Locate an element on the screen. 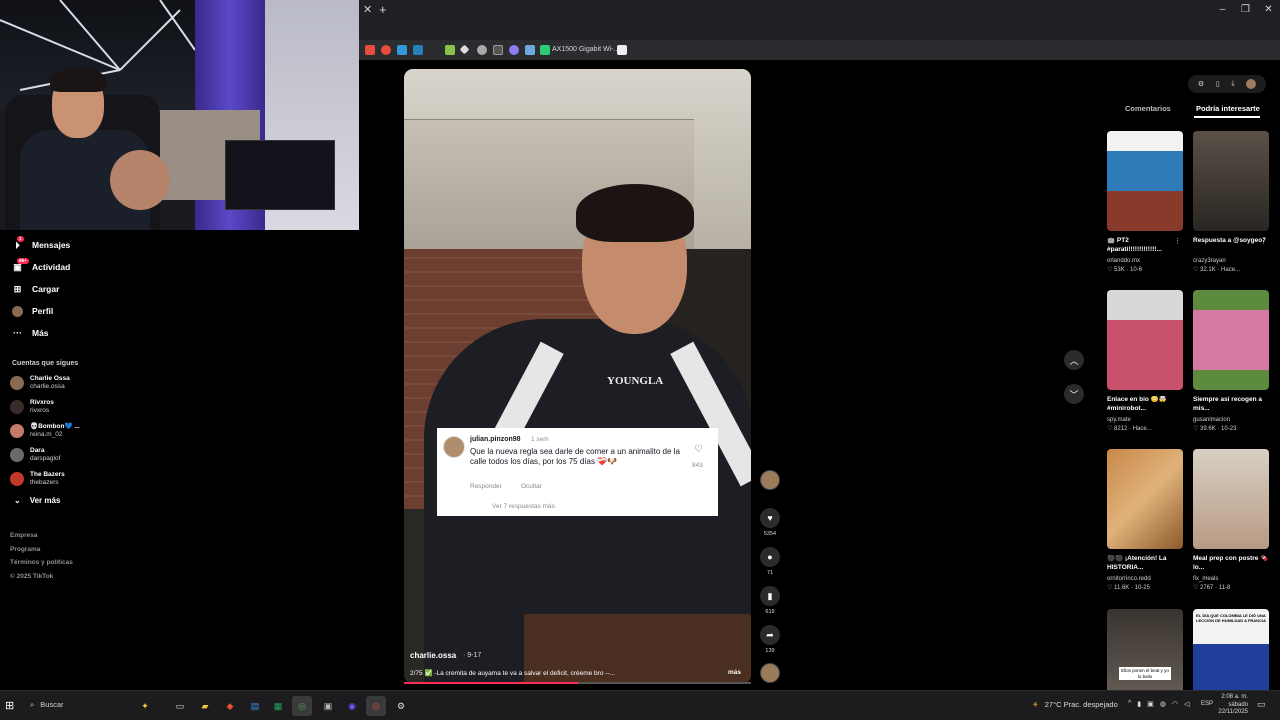  following-account: Rivxros rivxros is located at coordinates (32, 407).